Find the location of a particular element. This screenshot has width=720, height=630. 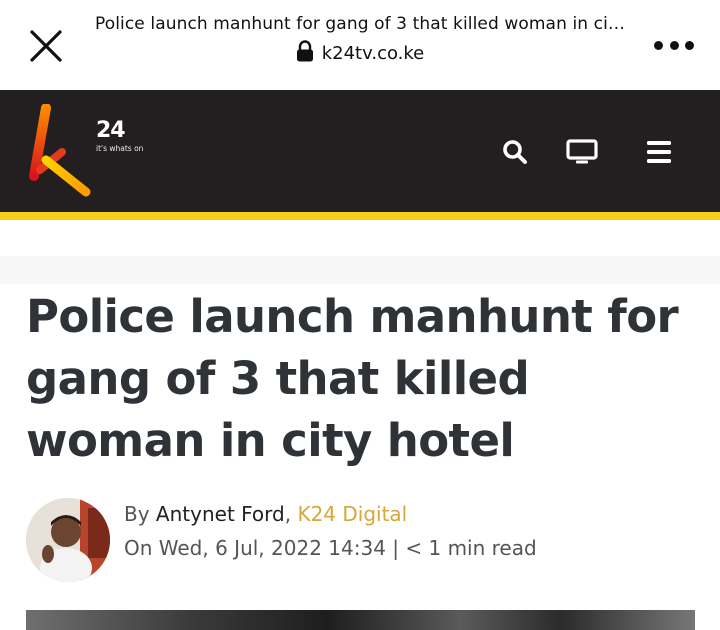

outlet-link: K24 Digital is located at coordinates (352, 514).